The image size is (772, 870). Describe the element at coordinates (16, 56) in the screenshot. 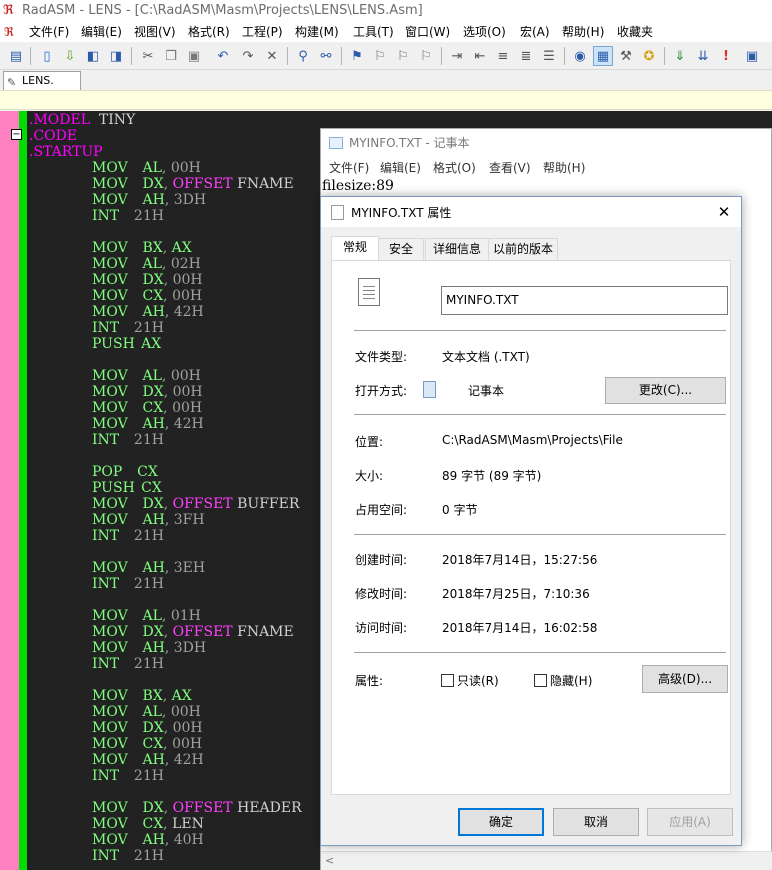

I see `print-icon: ▤` at that location.